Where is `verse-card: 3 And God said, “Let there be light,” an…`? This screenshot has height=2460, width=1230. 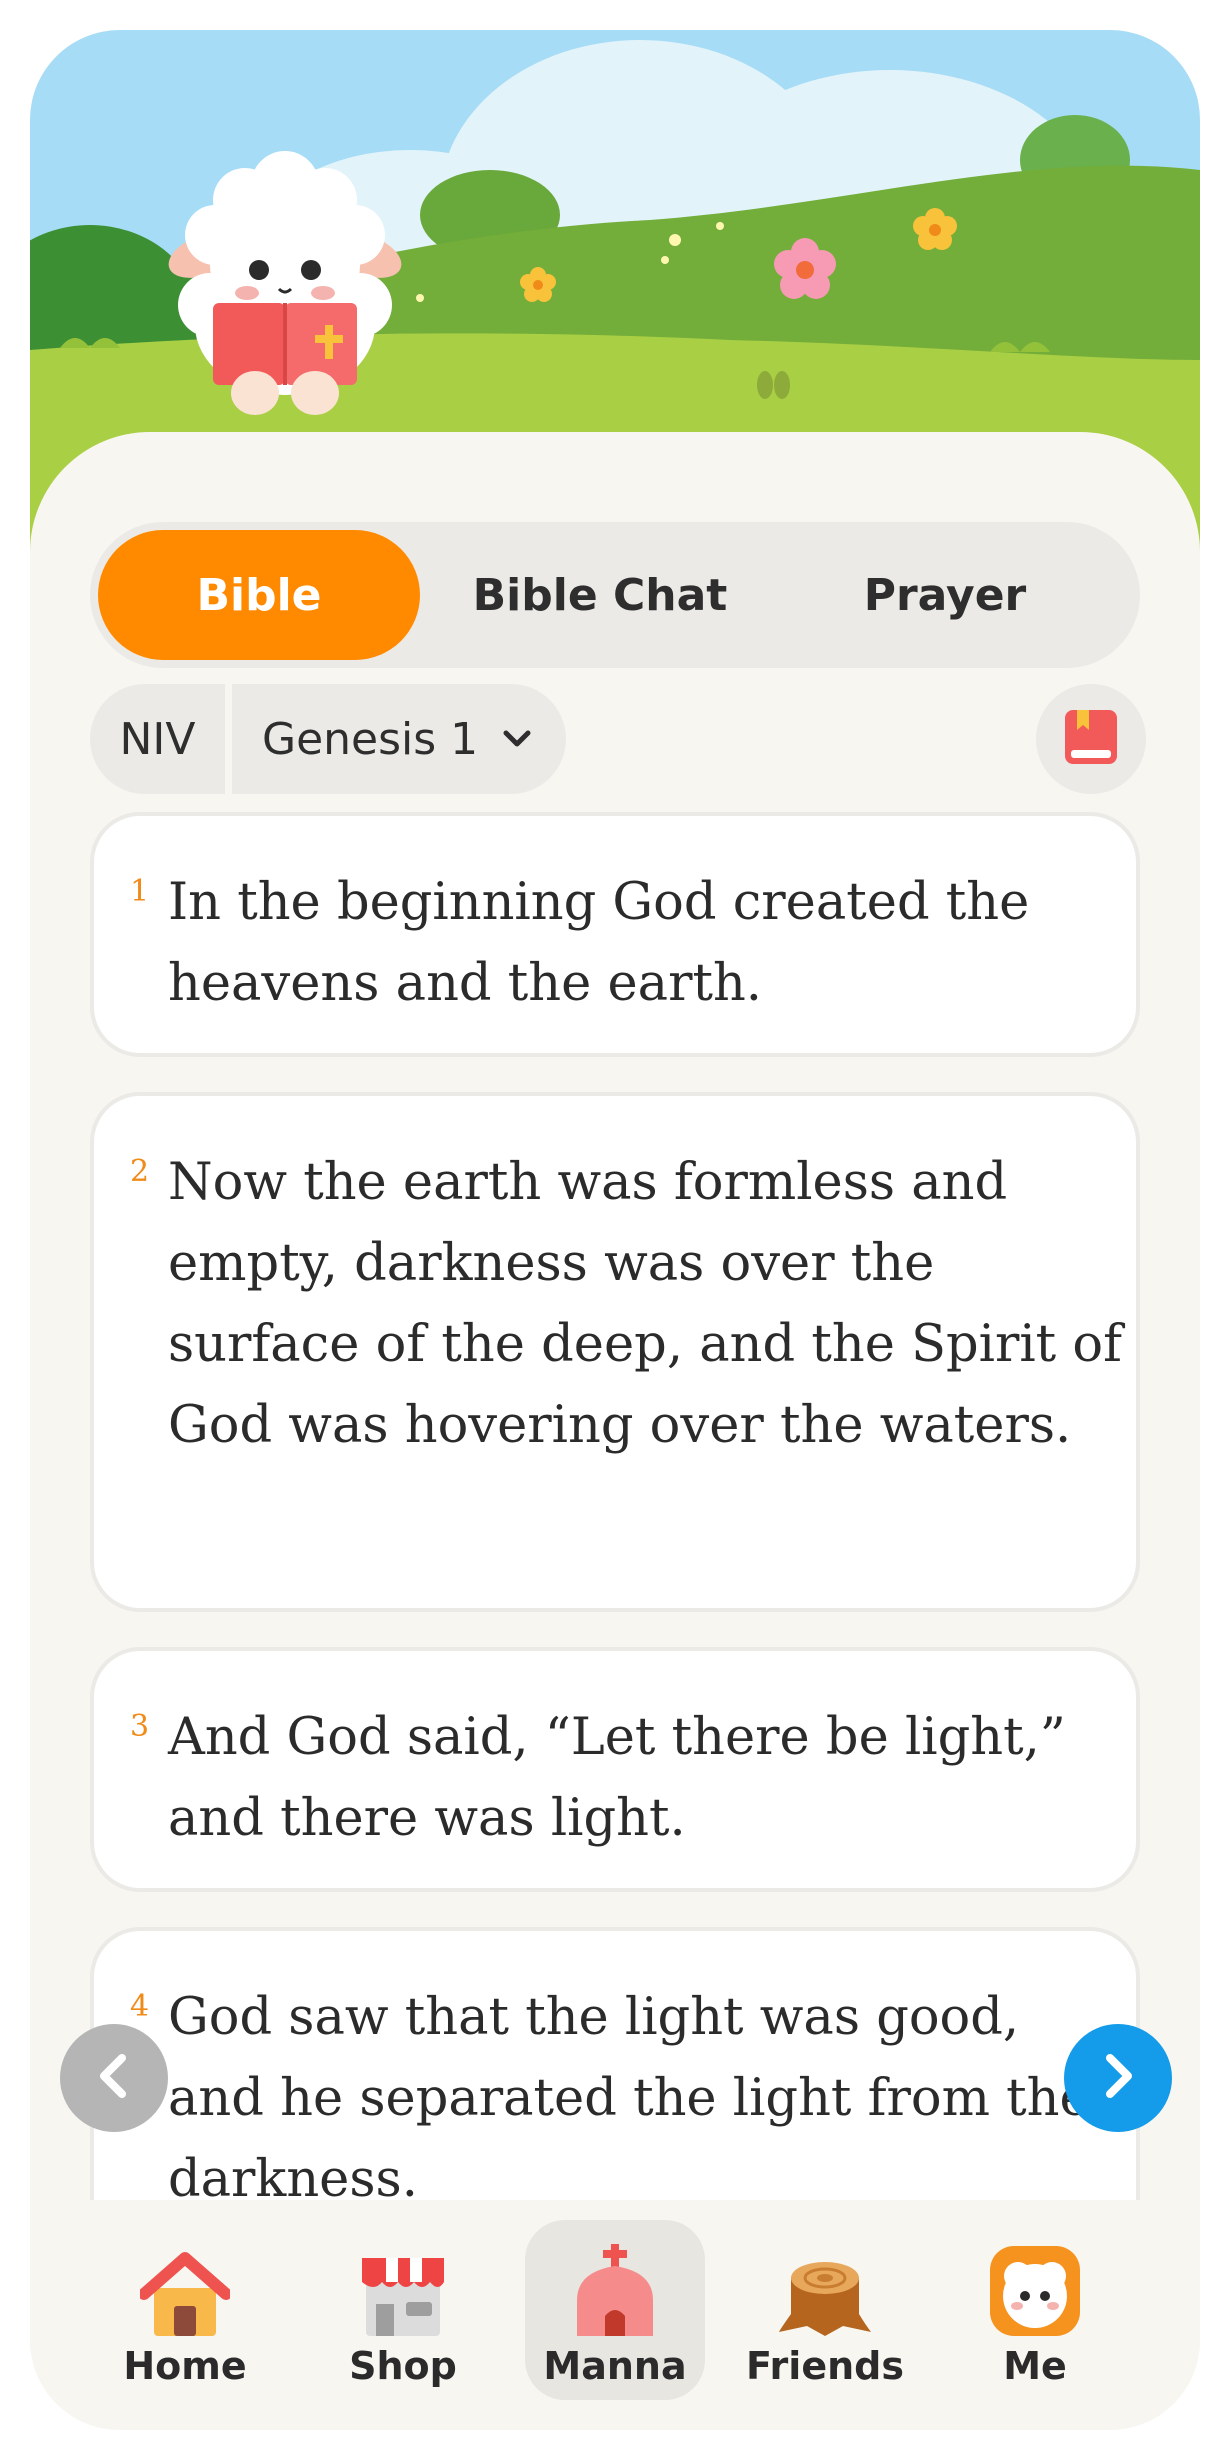 verse-card: 3 And God said, “Let there be light,” an… is located at coordinates (615, 1769).